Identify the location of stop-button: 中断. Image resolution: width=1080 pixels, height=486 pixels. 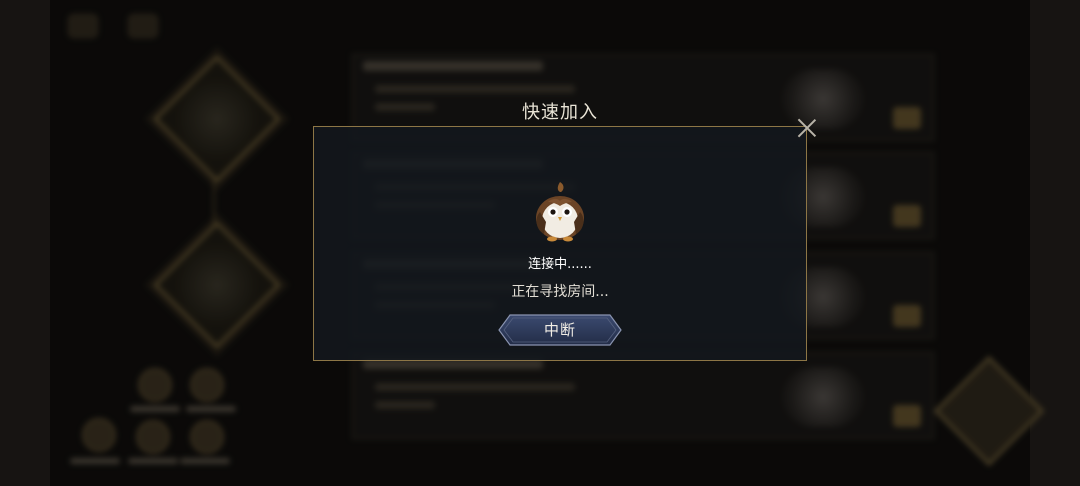
(560, 330).